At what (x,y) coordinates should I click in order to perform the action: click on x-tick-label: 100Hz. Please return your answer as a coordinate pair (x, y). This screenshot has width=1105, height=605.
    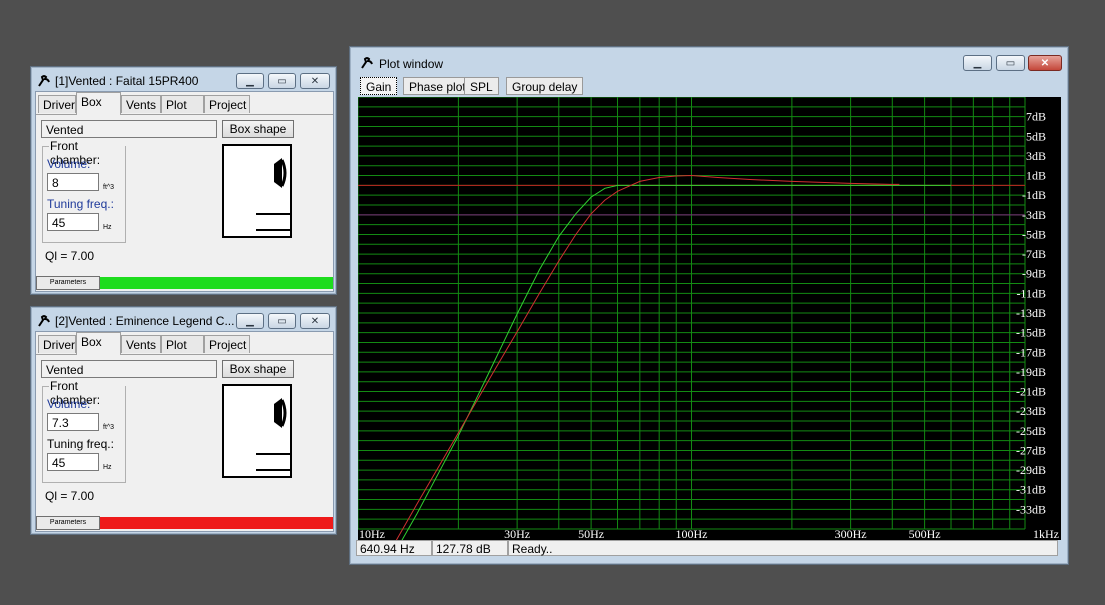
    Looking at the image, I should click on (692, 533).